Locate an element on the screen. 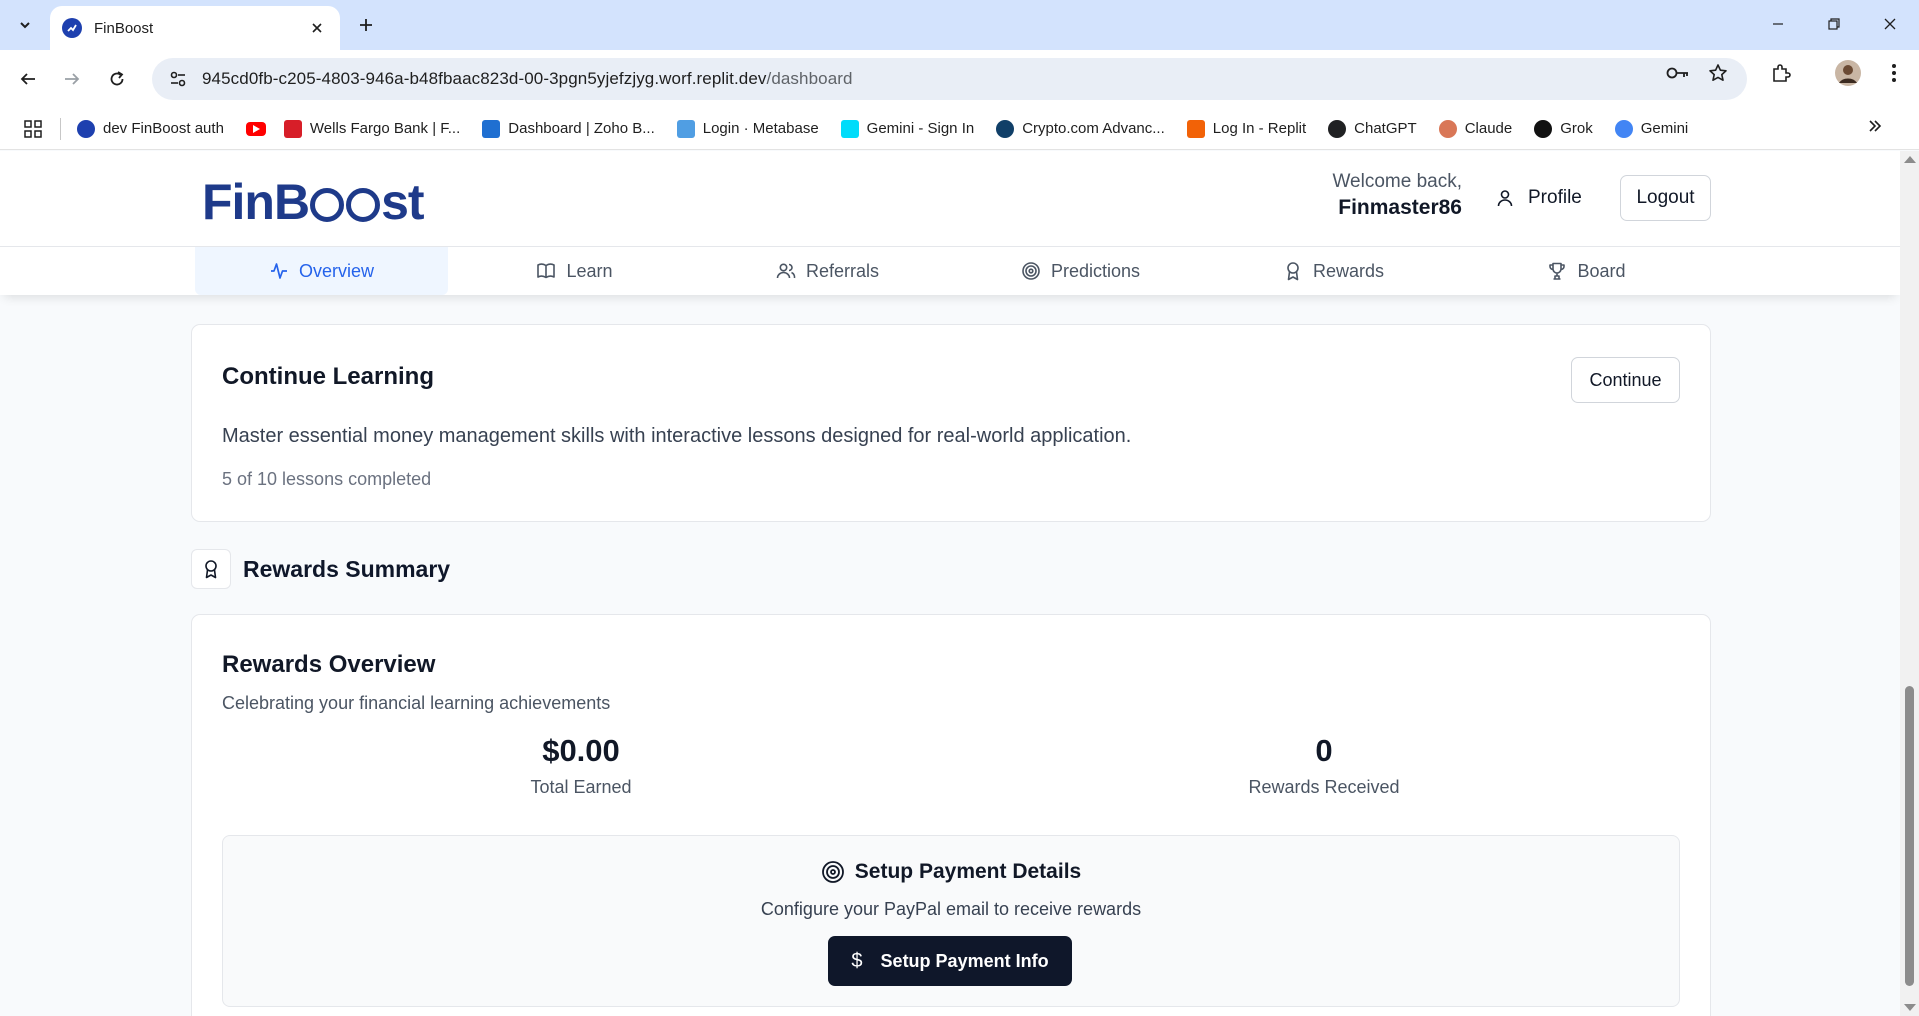 The image size is (1919, 1016). forward-button is located at coordinates (72, 79).